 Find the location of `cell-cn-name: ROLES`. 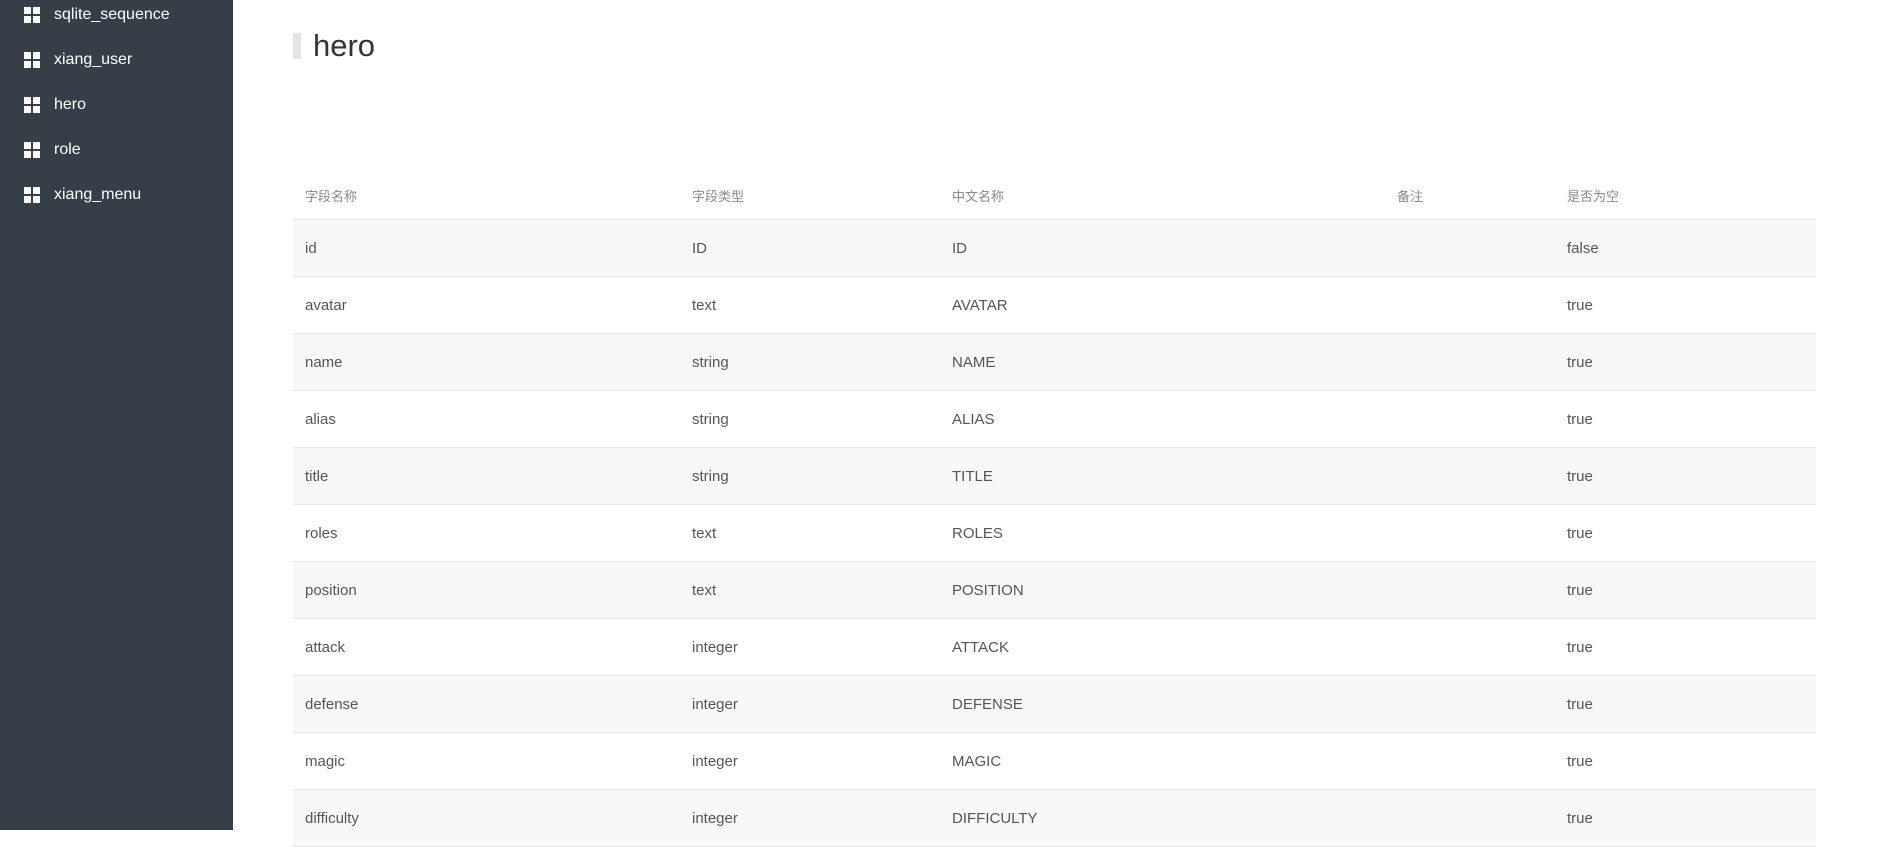

cell-cn-name: ROLES is located at coordinates (977, 533).